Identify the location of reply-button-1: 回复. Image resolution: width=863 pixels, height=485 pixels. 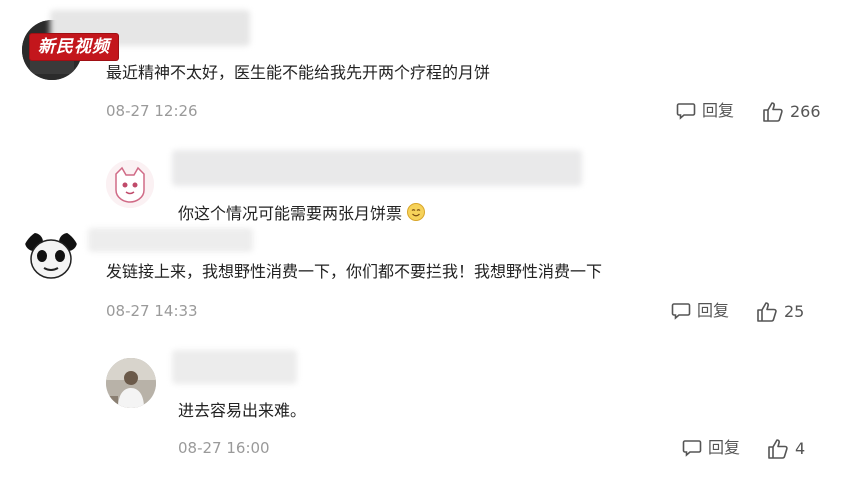
(705, 111).